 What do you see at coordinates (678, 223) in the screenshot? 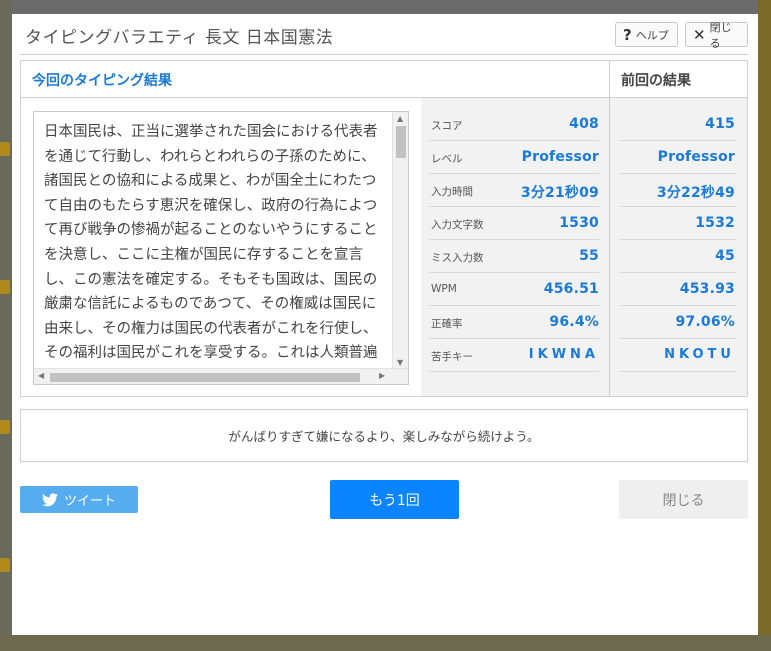
I see `prev-row-char-count: 1532` at bounding box center [678, 223].